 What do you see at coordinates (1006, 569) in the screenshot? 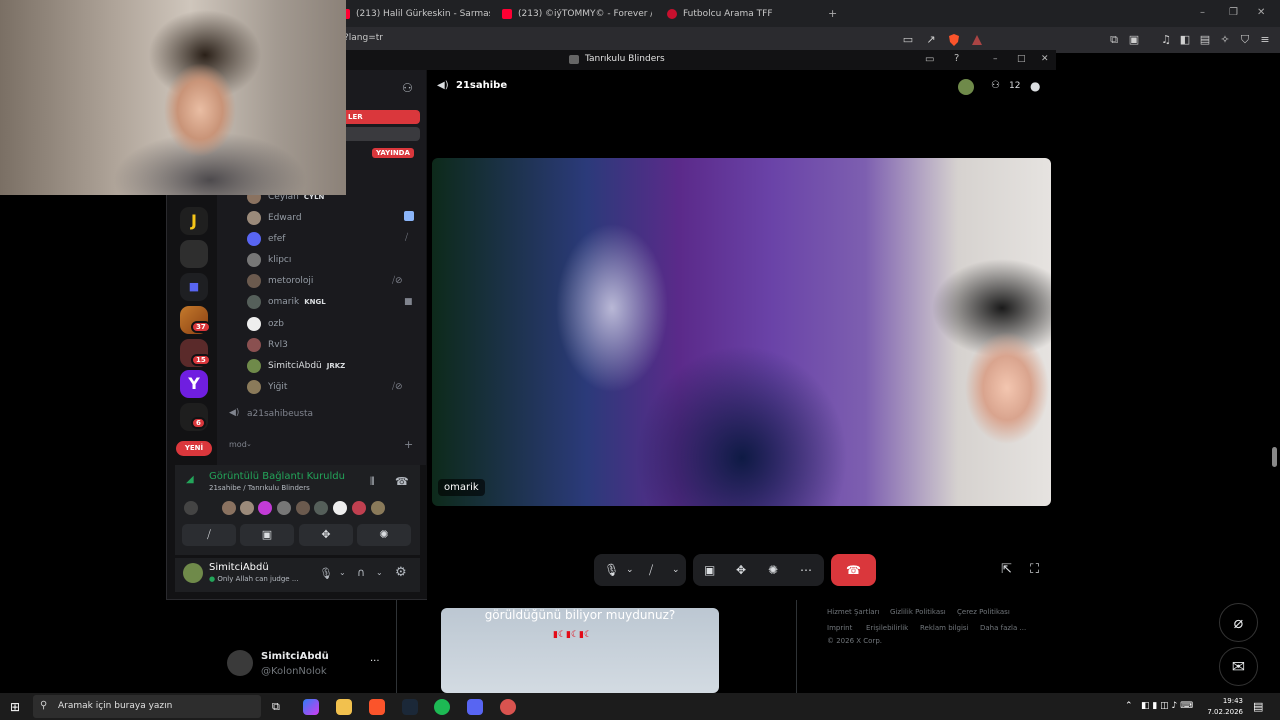
I see `popout-icon: ⇱` at bounding box center [1006, 569].